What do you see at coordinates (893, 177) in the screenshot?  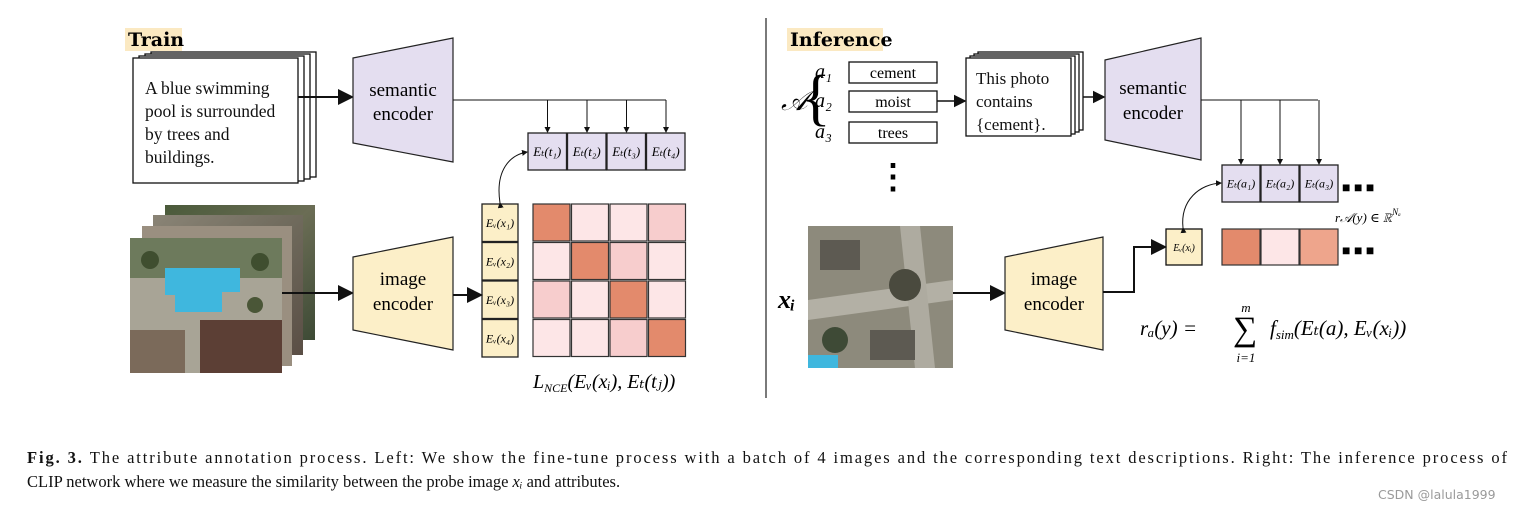 I see `ellipsis-vertical: ⋮` at bounding box center [893, 177].